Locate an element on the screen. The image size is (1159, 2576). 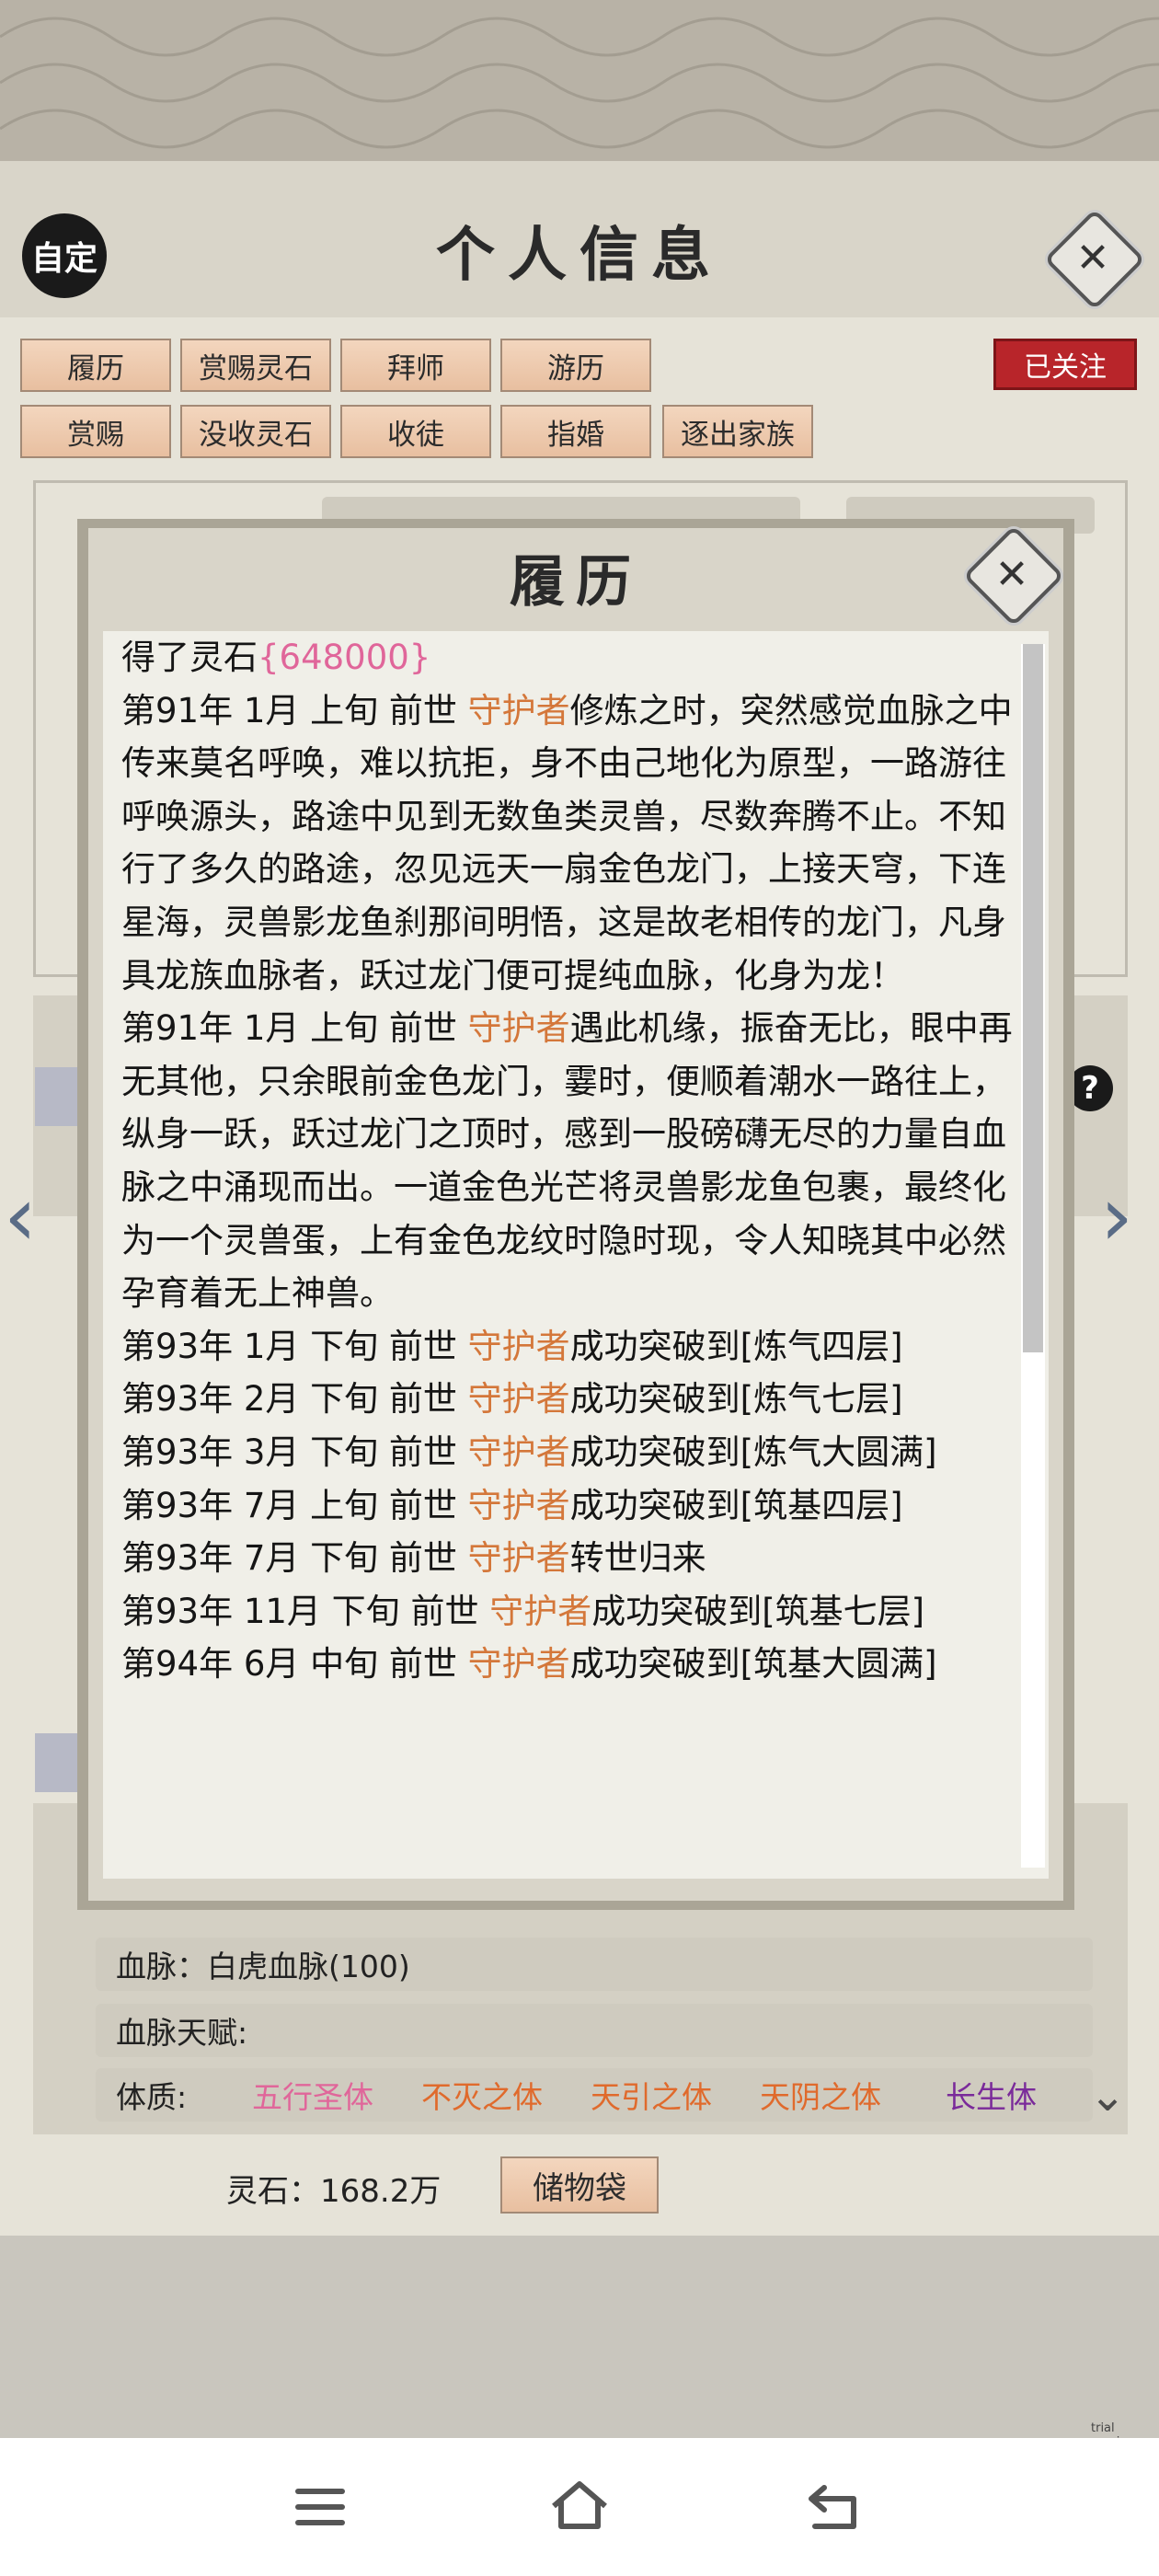
physique-trait: 天阴之体 is located at coordinates (820, 2095).